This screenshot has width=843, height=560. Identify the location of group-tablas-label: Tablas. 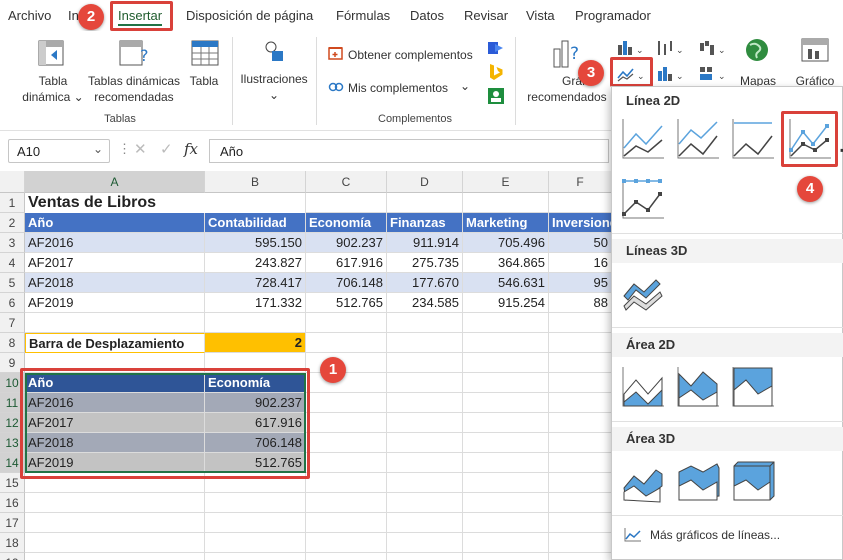
(120, 119).